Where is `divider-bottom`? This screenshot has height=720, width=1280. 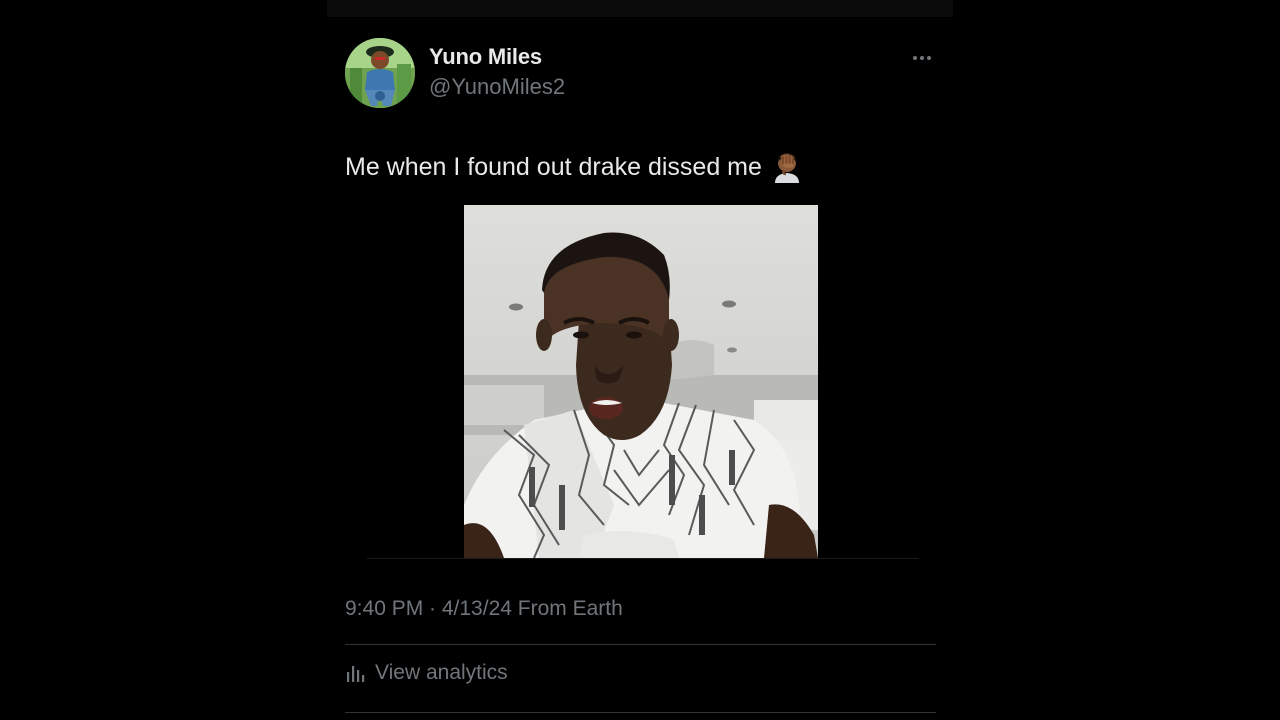 divider-bottom is located at coordinates (640, 712).